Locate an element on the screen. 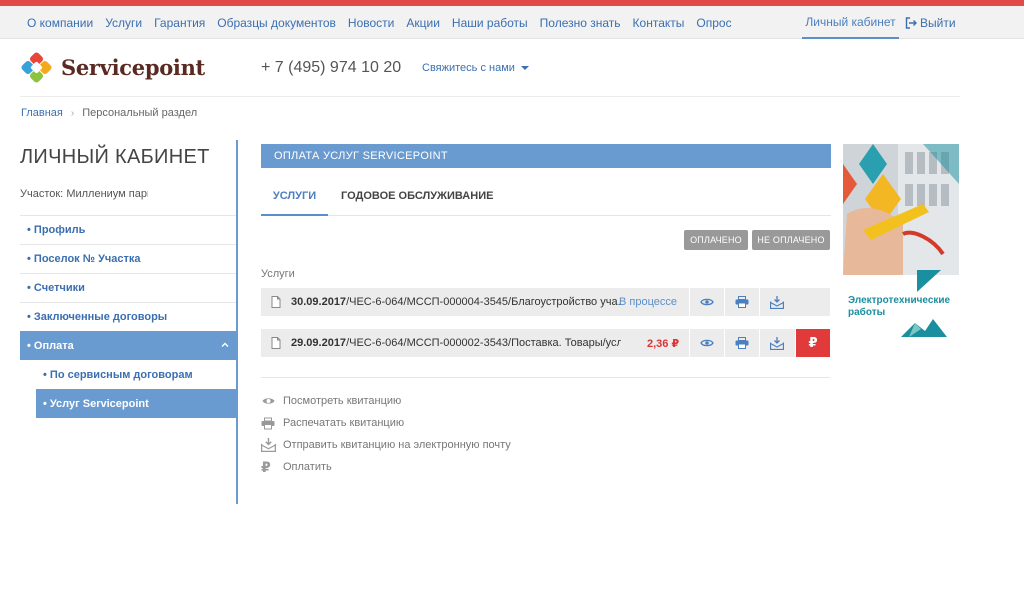 The width and height of the screenshot is (1024, 605). phone-number: + 7 (495) 974 10 20 is located at coordinates (331, 67).